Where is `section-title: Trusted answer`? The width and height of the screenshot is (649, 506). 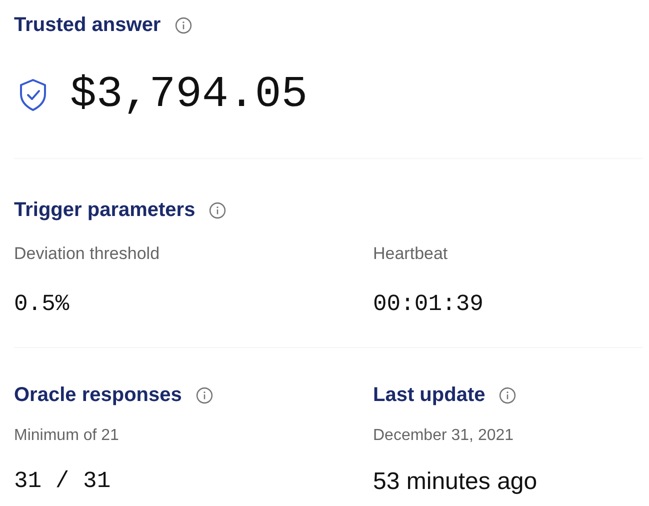 section-title: Trusted answer is located at coordinates (87, 25).